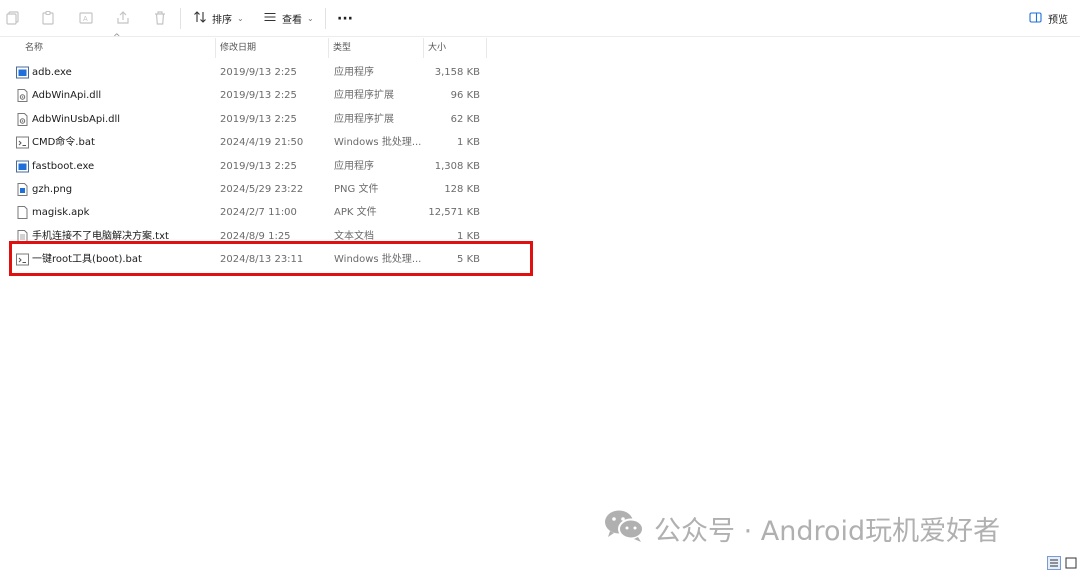 The image size is (1080, 572). I want to click on preview-pane-icon, so click(1035, 19).